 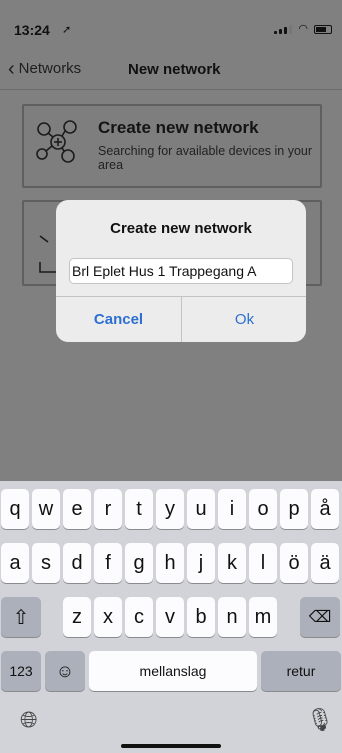 What do you see at coordinates (67, 30) in the screenshot?
I see `location-arrow-icon: ➚` at bounding box center [67, 30].